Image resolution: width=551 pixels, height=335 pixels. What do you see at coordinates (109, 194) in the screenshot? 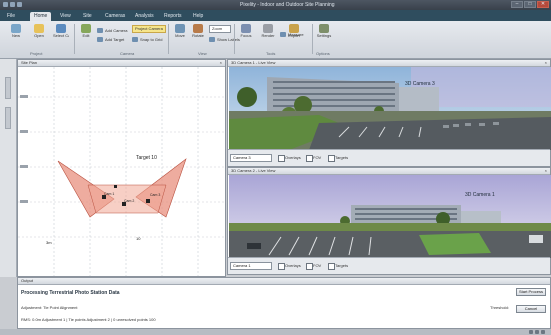
I see `camera-label: Cam 1` at bounding box center [109, 194].